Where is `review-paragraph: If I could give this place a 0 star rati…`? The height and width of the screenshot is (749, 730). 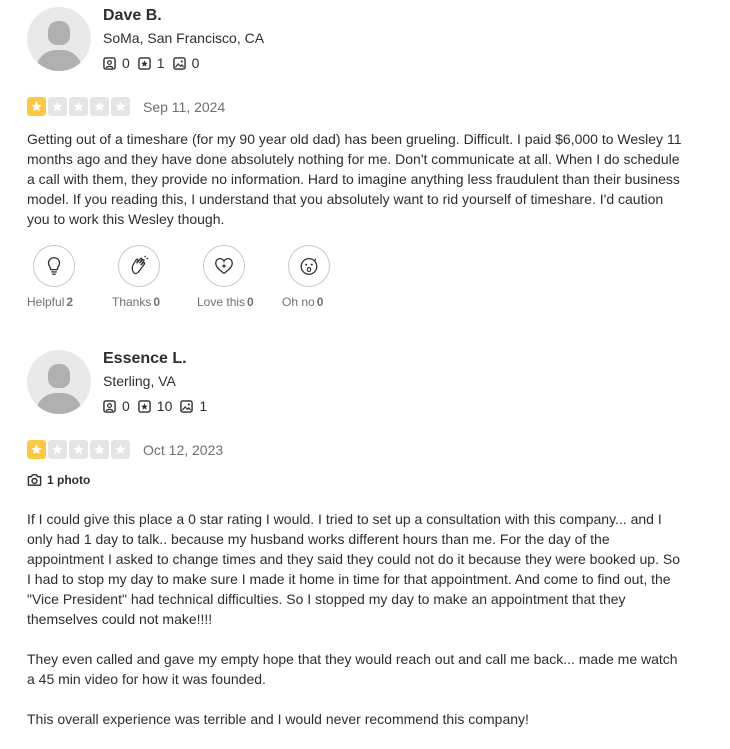
review-paragraph: If I could give this place a 0 star rati… is located at coordinates (357, 569).